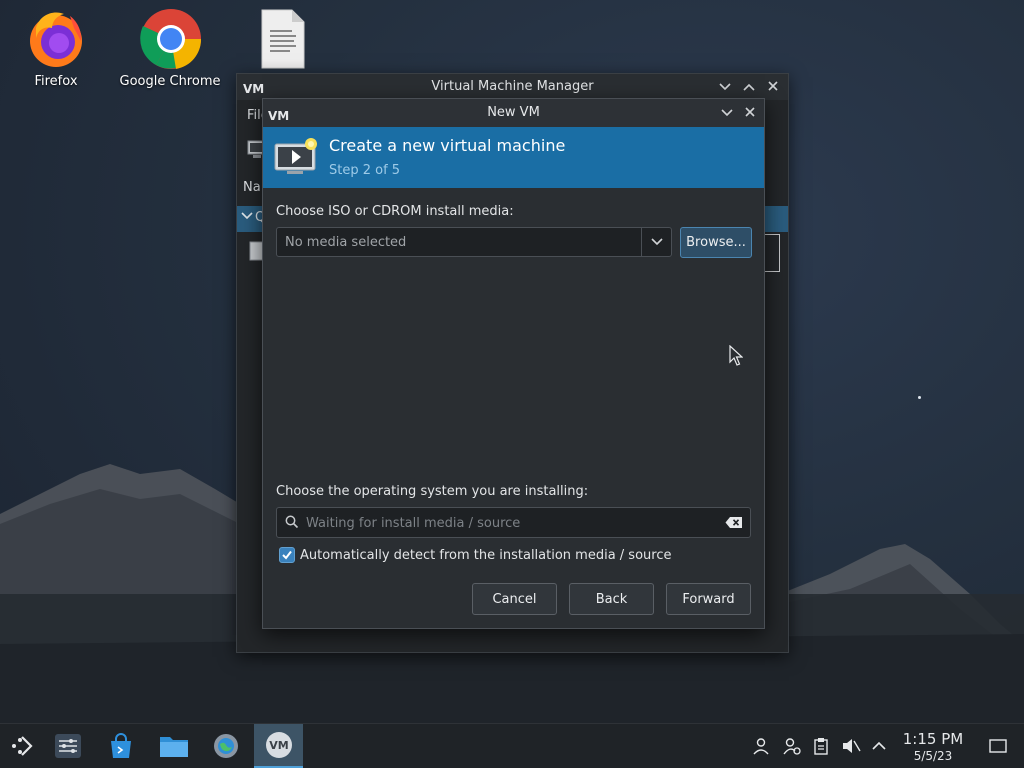 The image size is (1024, 768). I want to click on wizard-header: Create a new virtual machine Step 2 of 5, so click(513, 157).